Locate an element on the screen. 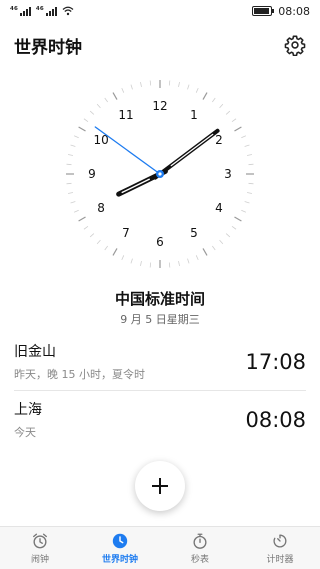 Image resolution: width=320 pixels, height=569 pixels. bottom-nav: 闹钟 世界时钟 秒表 计时器 is located at coordinates (160, 547).